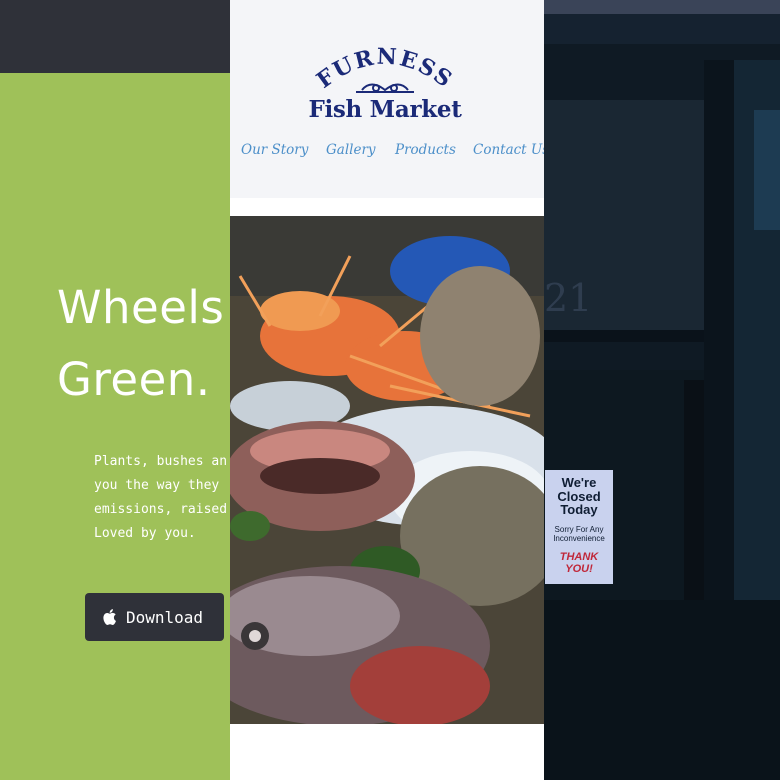 The height and width of the screenshot is (780, 780). What do you see at coordinates (165, 617) in the screenshot?
I see `download-button-label: Download` at bounding box center [165, 617].